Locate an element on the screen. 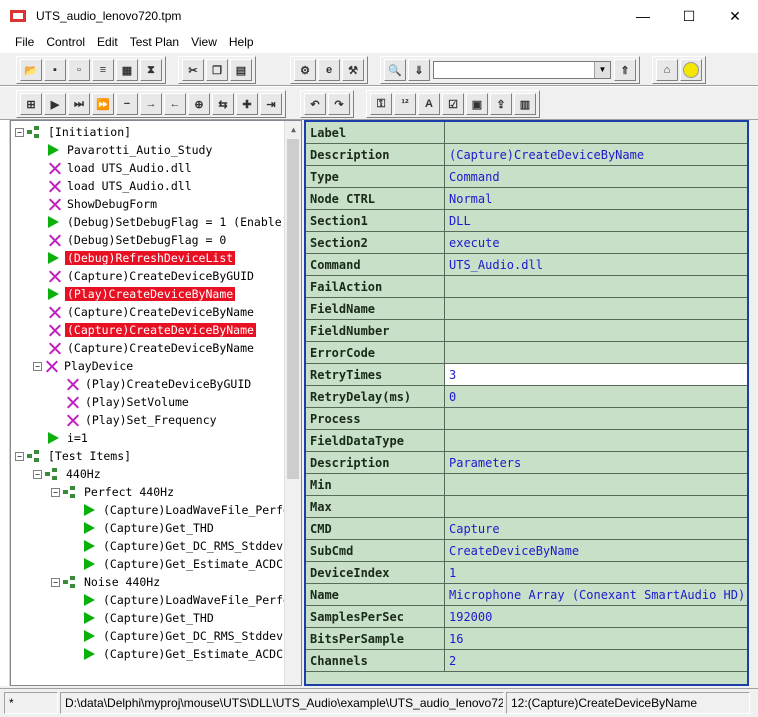 The image size is (758, 717). document-icon: e is located at coordinates (329, 70).